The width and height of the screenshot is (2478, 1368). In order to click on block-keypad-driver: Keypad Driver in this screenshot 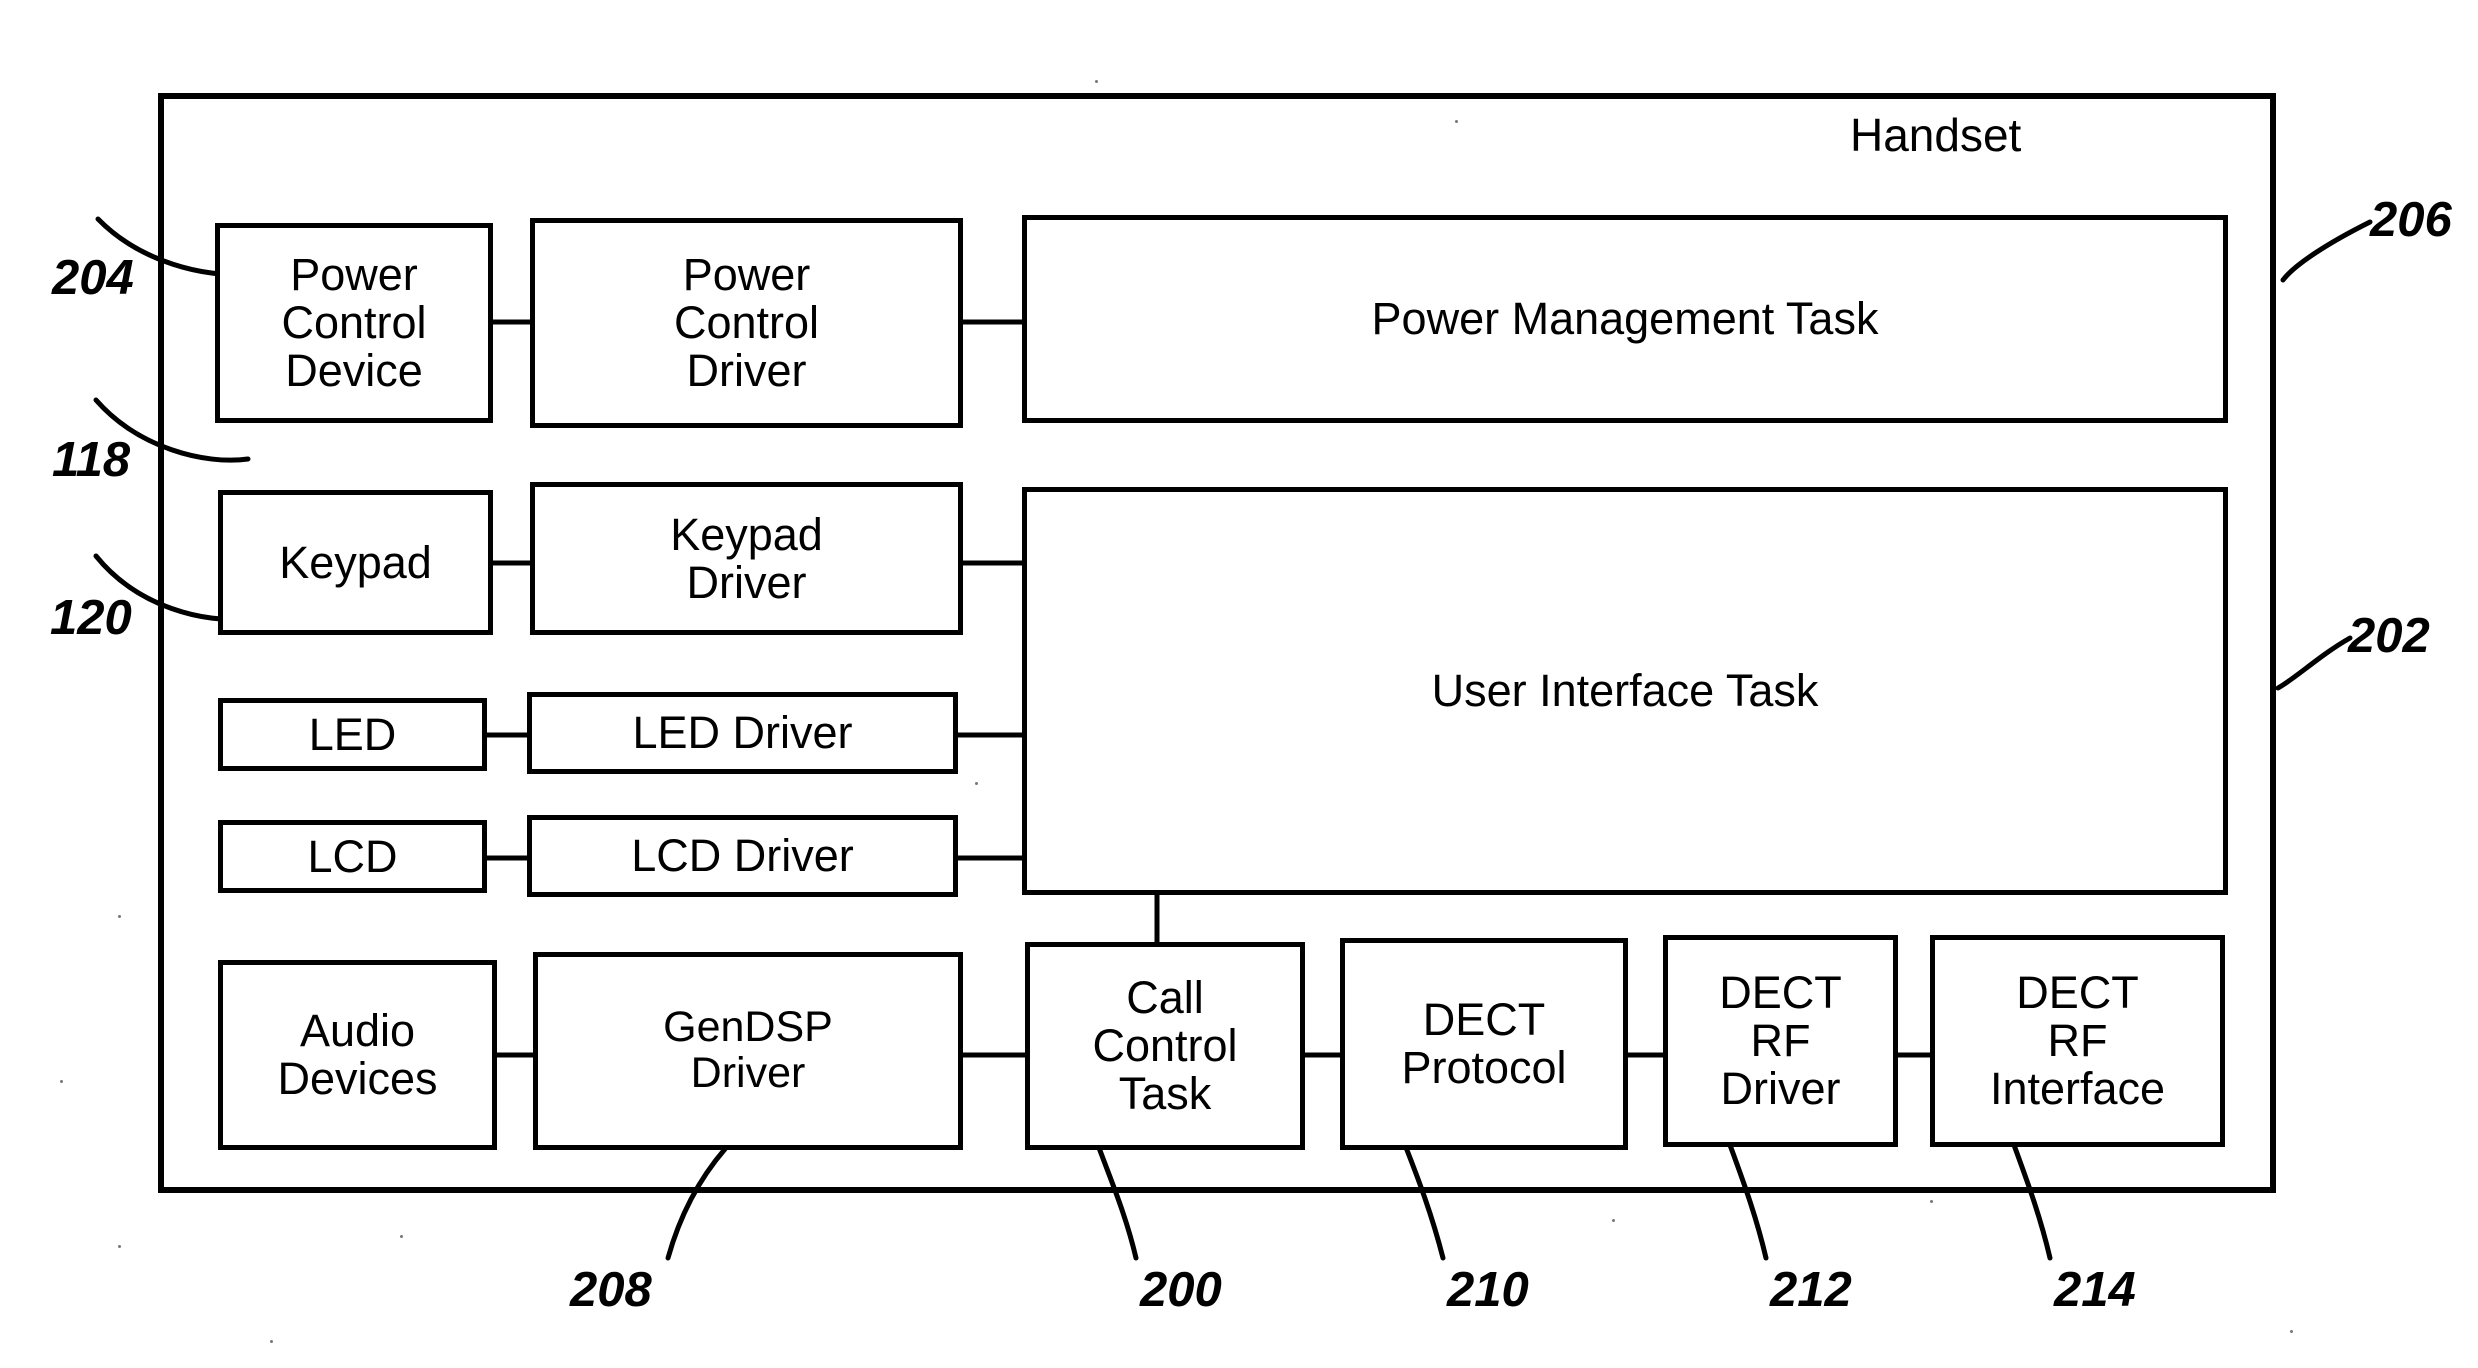, I will do `click(746, 558)`.